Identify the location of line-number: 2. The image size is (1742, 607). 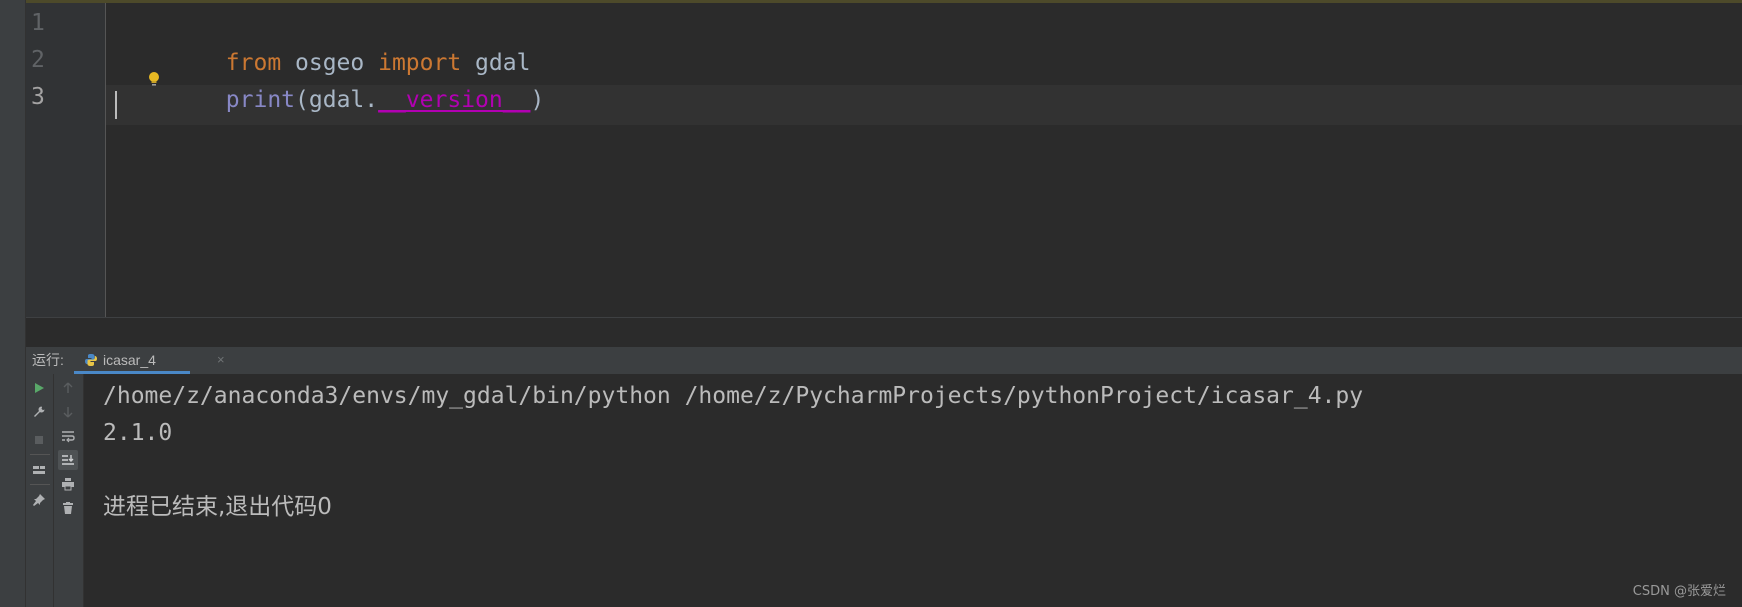
(38, 60).